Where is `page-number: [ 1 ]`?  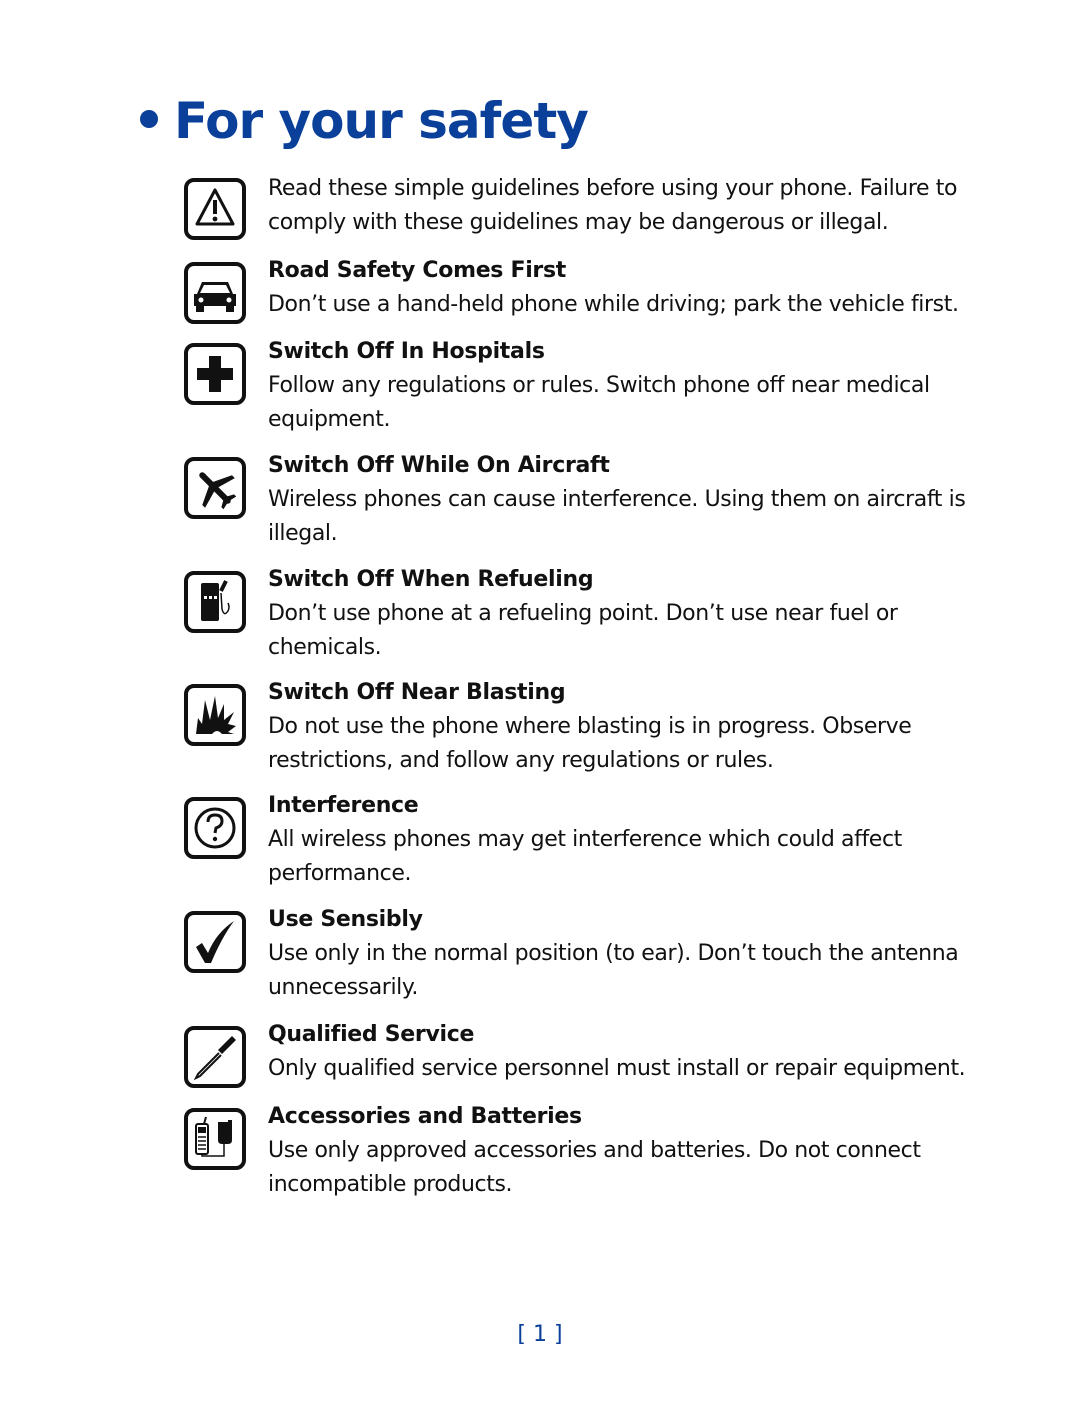
page-number: [ 1 ] is located at coordinates (540, 1334).